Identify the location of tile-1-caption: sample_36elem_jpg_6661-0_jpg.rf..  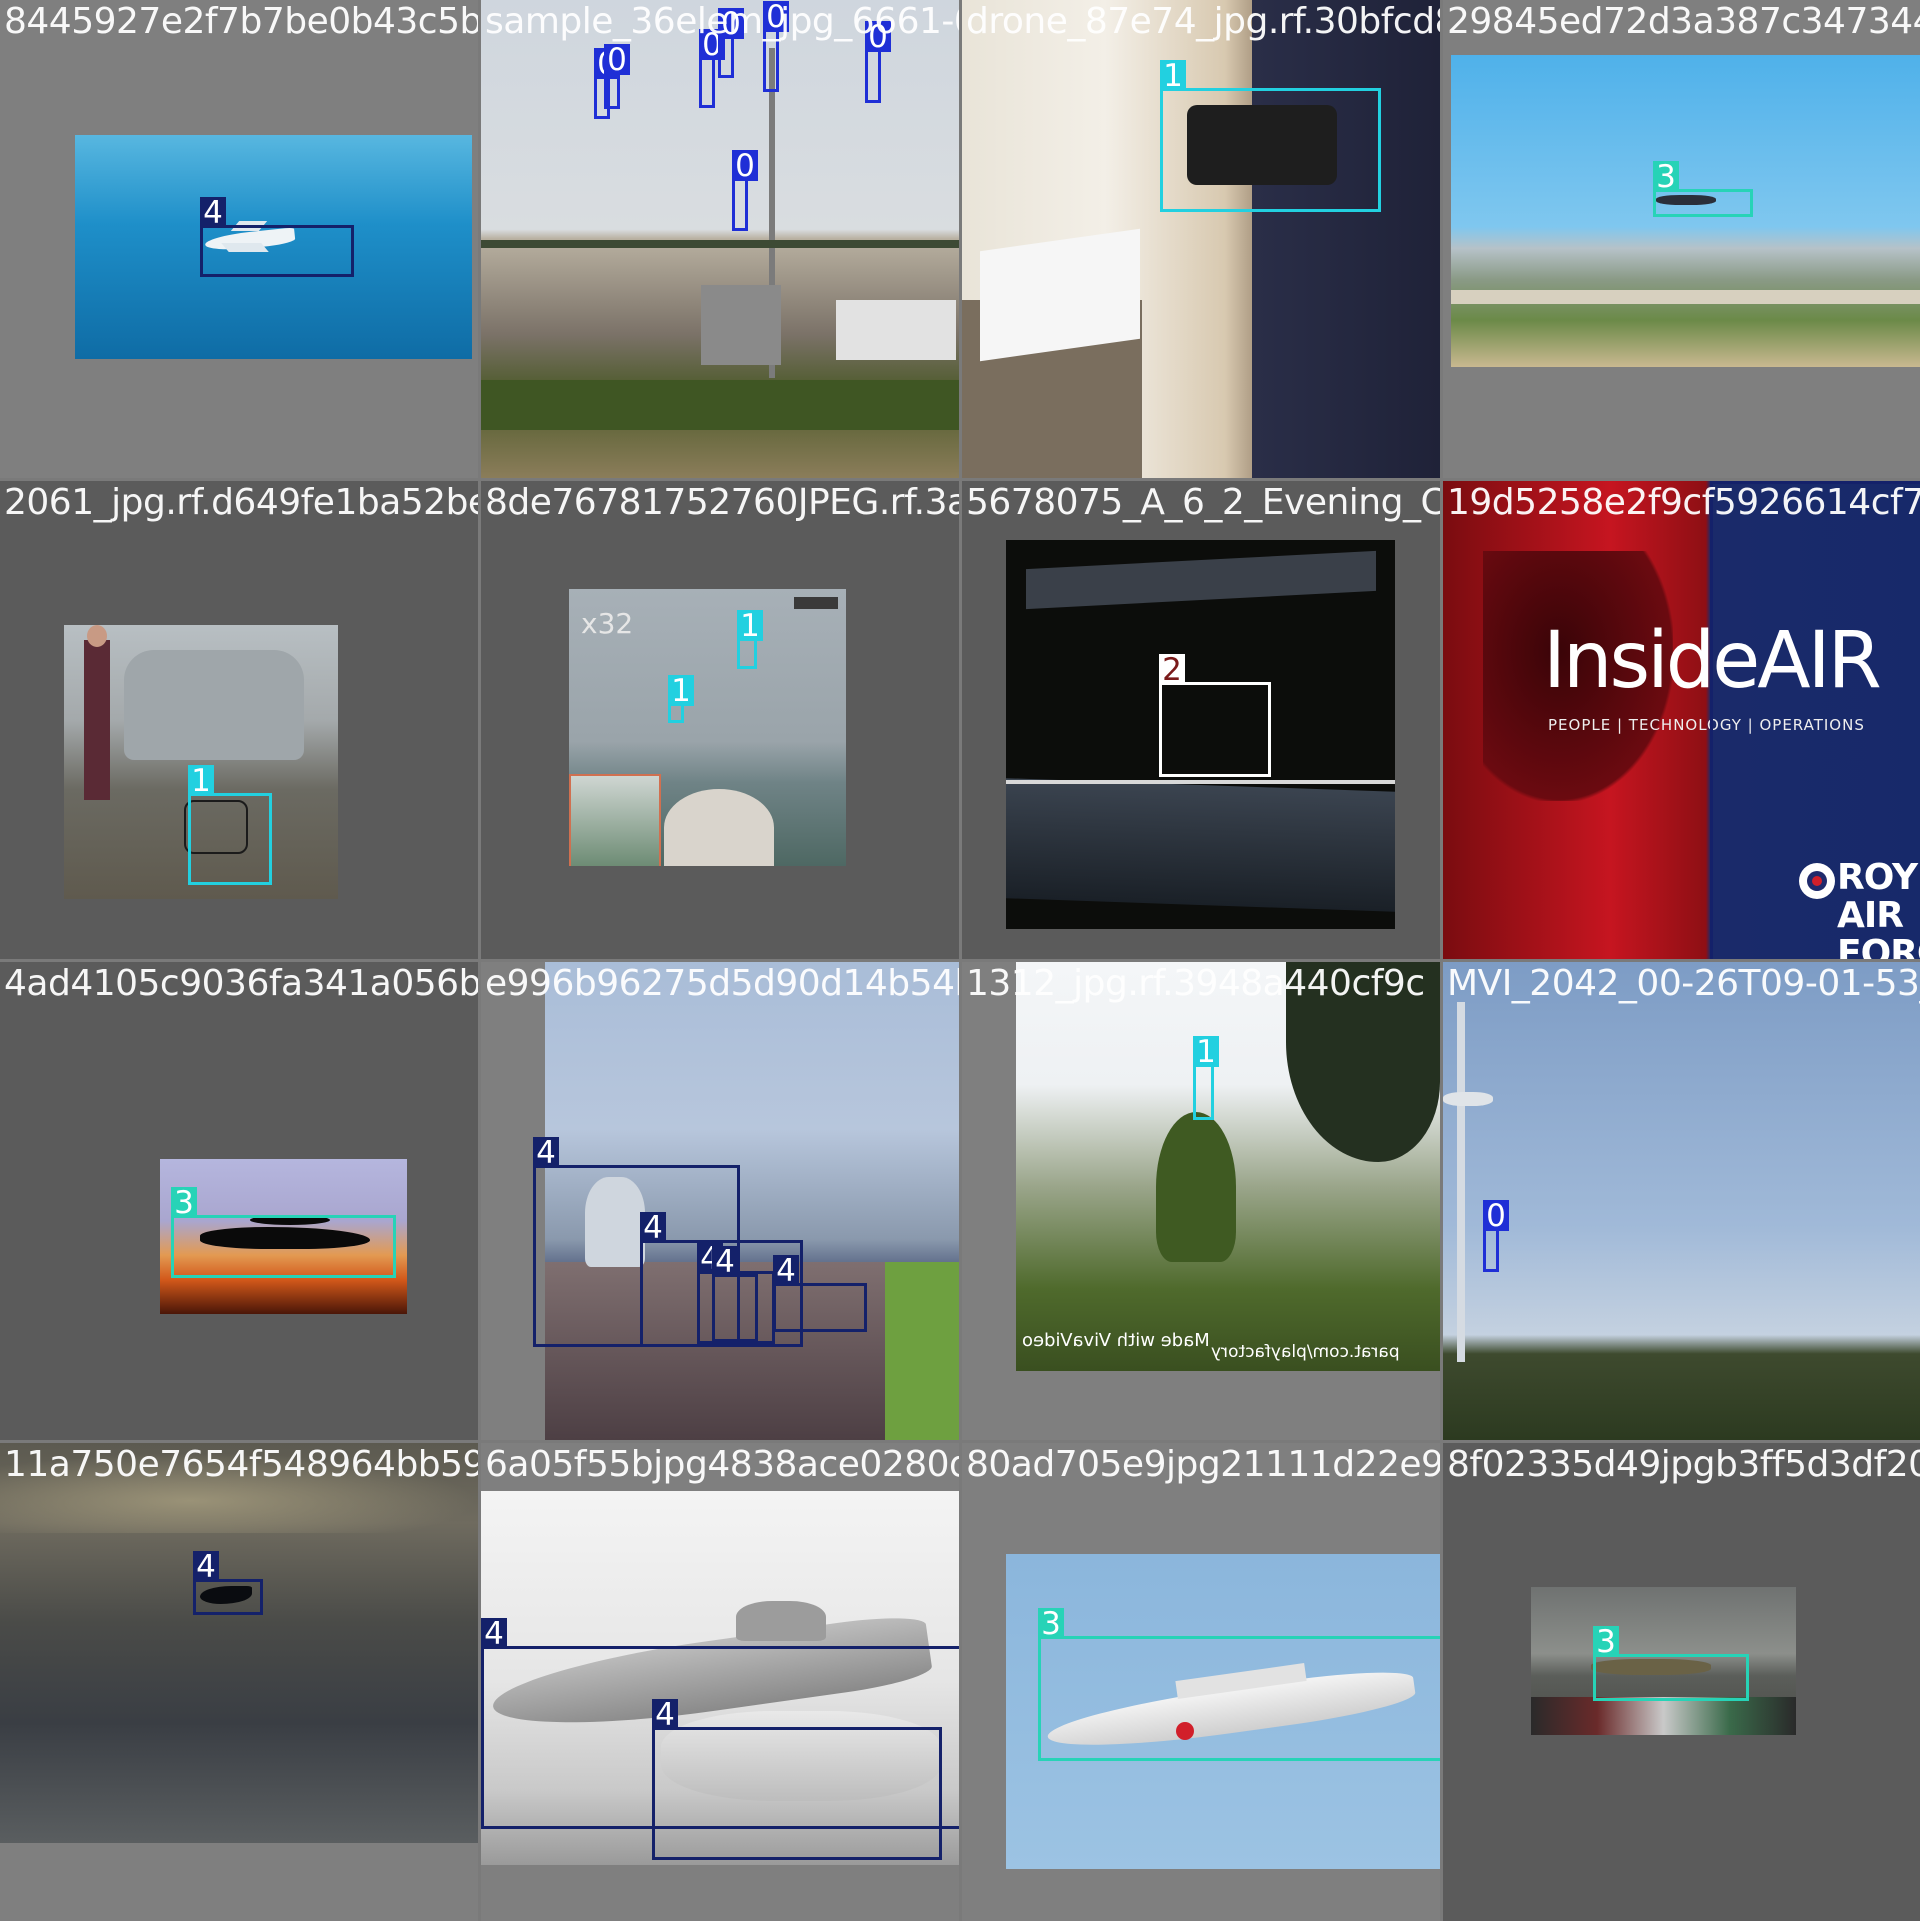
(722, 21).